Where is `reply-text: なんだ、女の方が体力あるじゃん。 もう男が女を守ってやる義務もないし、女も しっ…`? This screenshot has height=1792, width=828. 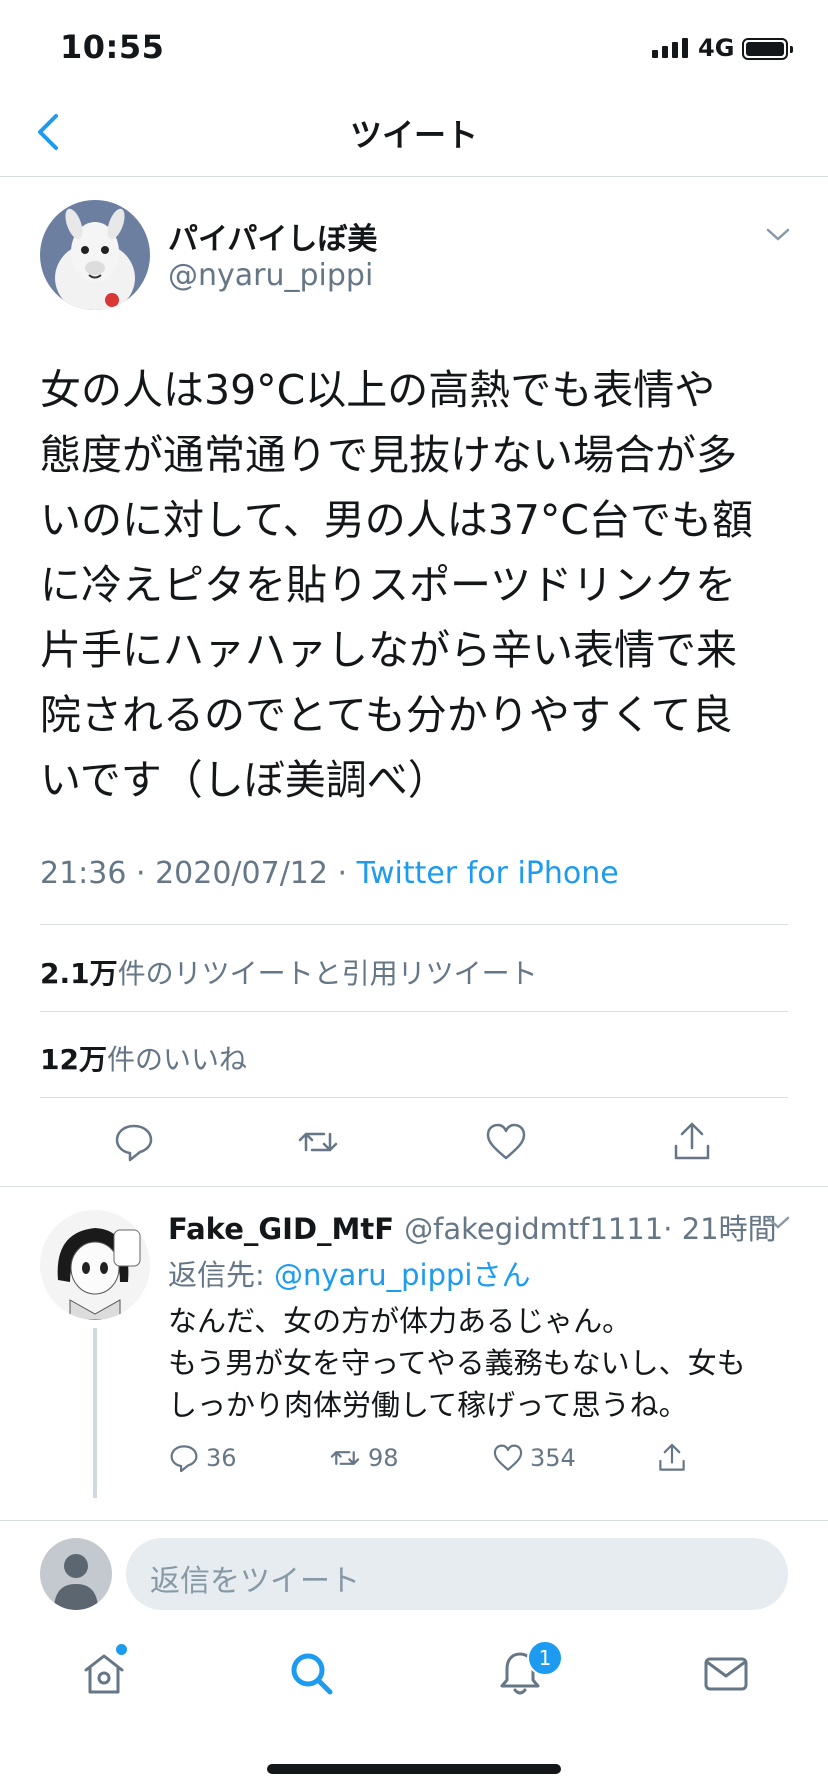
reply-text: なんだ、女の方が体力あるじゃん。 もう男が女を守ってやる義務もないし、女も しっ… is located at coordinates (457, 1363).